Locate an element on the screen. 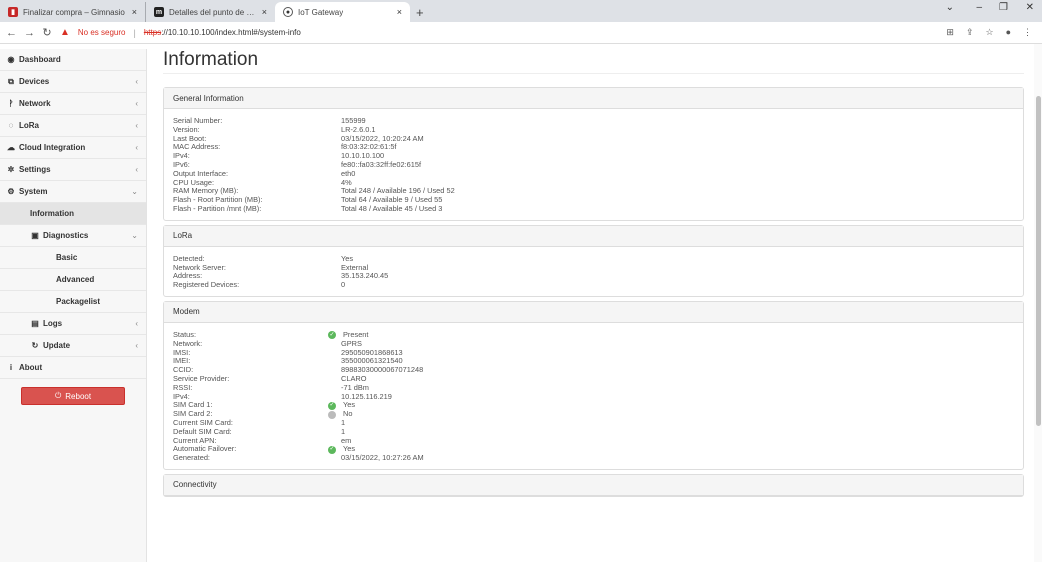 The width and height of the screenshot is (1042, 562). sidebar-item-cloud-integration: ☁ Cloud Integration ‹ is located at coordinates (73, 148).